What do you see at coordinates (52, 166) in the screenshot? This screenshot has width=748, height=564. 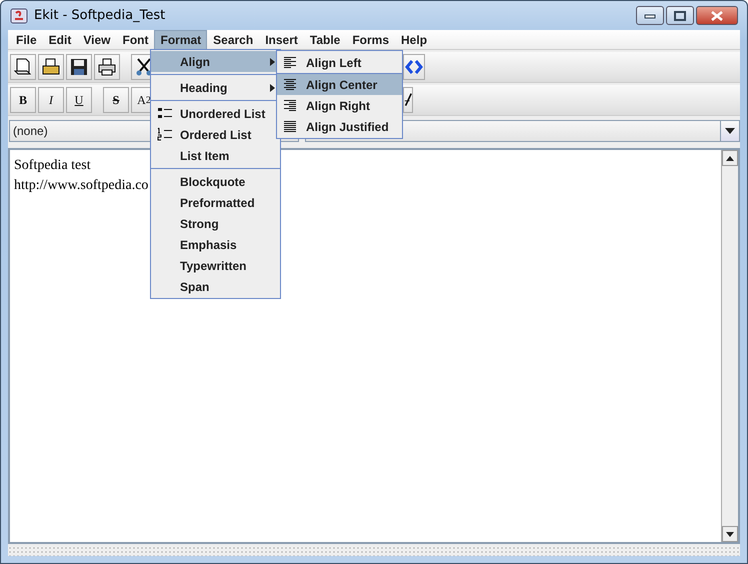 I see `text-line: Softpedia test` at bounding box center [52, 166].